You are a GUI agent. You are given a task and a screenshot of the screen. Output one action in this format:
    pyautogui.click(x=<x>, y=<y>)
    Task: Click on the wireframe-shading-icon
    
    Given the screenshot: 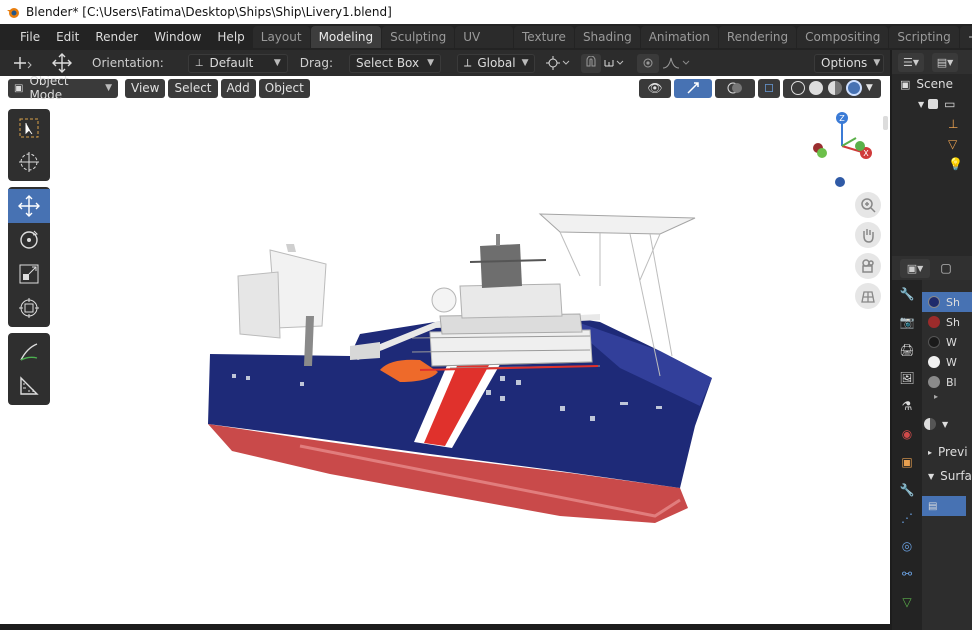 What is the action you would take?
    pyautogui.click(x=798, y=88)
    